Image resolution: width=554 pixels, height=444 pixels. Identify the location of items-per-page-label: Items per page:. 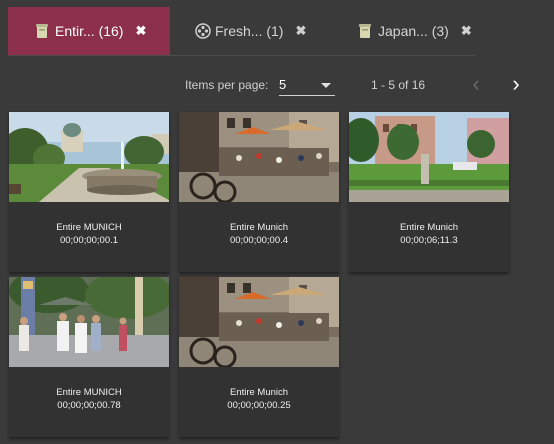
(227, 85).